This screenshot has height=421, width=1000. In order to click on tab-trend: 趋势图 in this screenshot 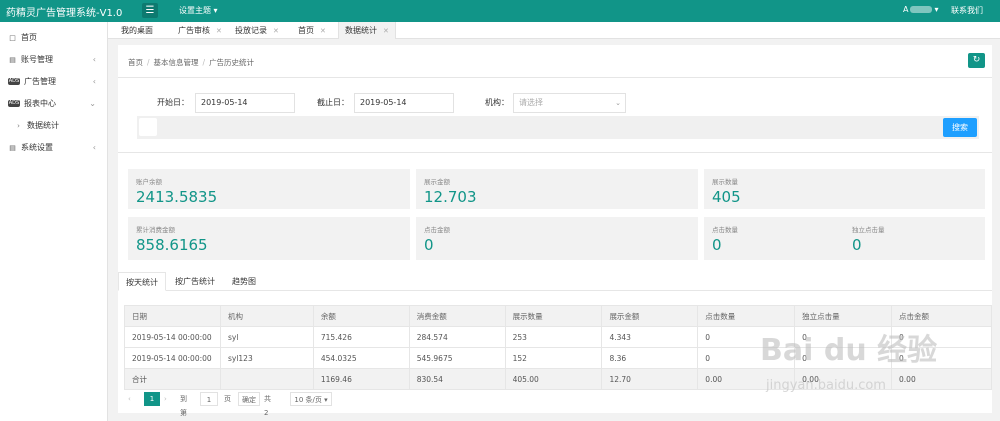, I will do `click(244, 281)`.